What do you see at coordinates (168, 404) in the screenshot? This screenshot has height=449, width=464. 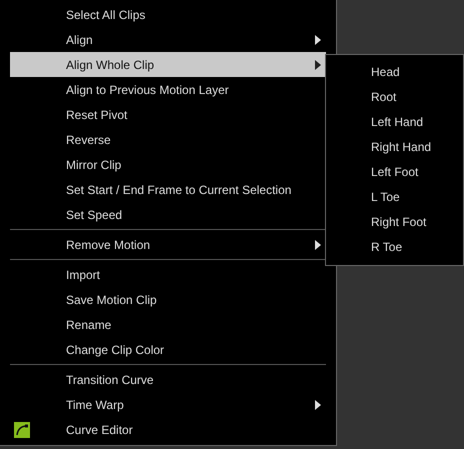 I see `menu-item: Time Warp` at bounding box center [168, 404].